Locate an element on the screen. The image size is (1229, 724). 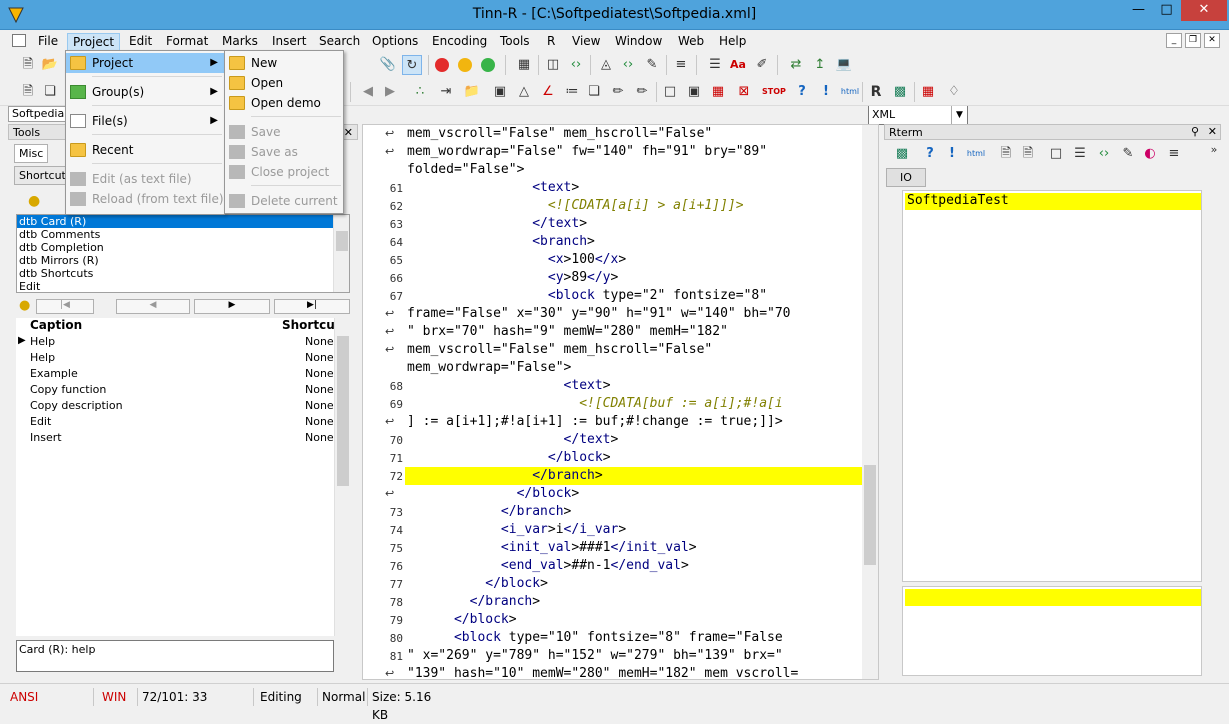
stop-icon: STOP is located at coordinates (774, 92).